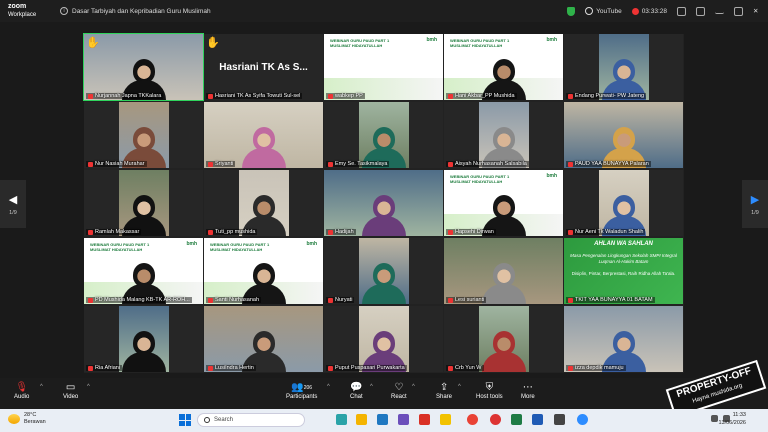 Image resolution: width=768 pixels, height=432 pixels. Describe the element at coordinates (224, 164) in the screenshot. I see `participant-name: Sriyanti` at that location.